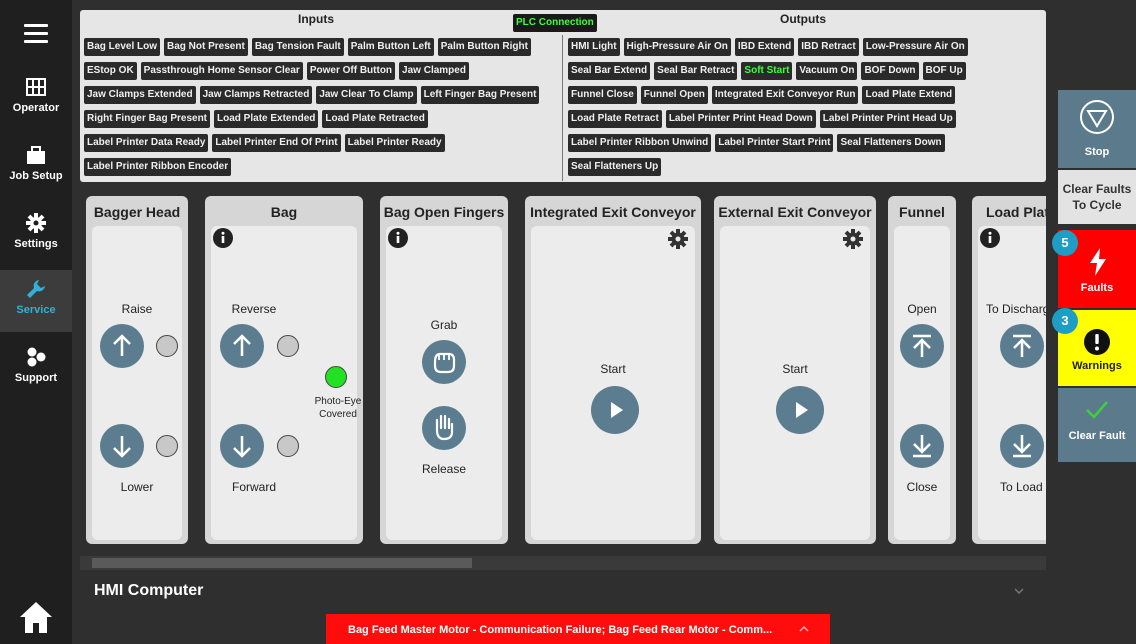 The height and width of the screenshot is (644, 1136). Describe the element at coordinates (276, 143) in the screenshot. I see `input-tag: Label Printer End Of Print` at that location.